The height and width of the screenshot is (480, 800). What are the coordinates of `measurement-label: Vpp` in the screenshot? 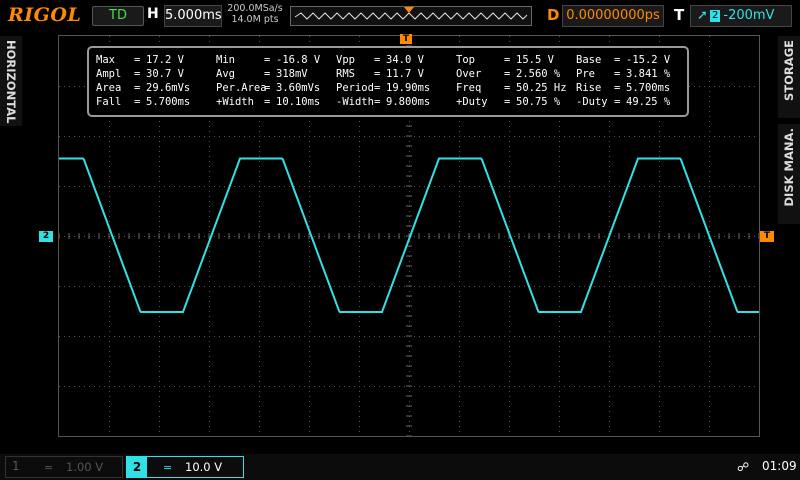 It's located at (345, 60).